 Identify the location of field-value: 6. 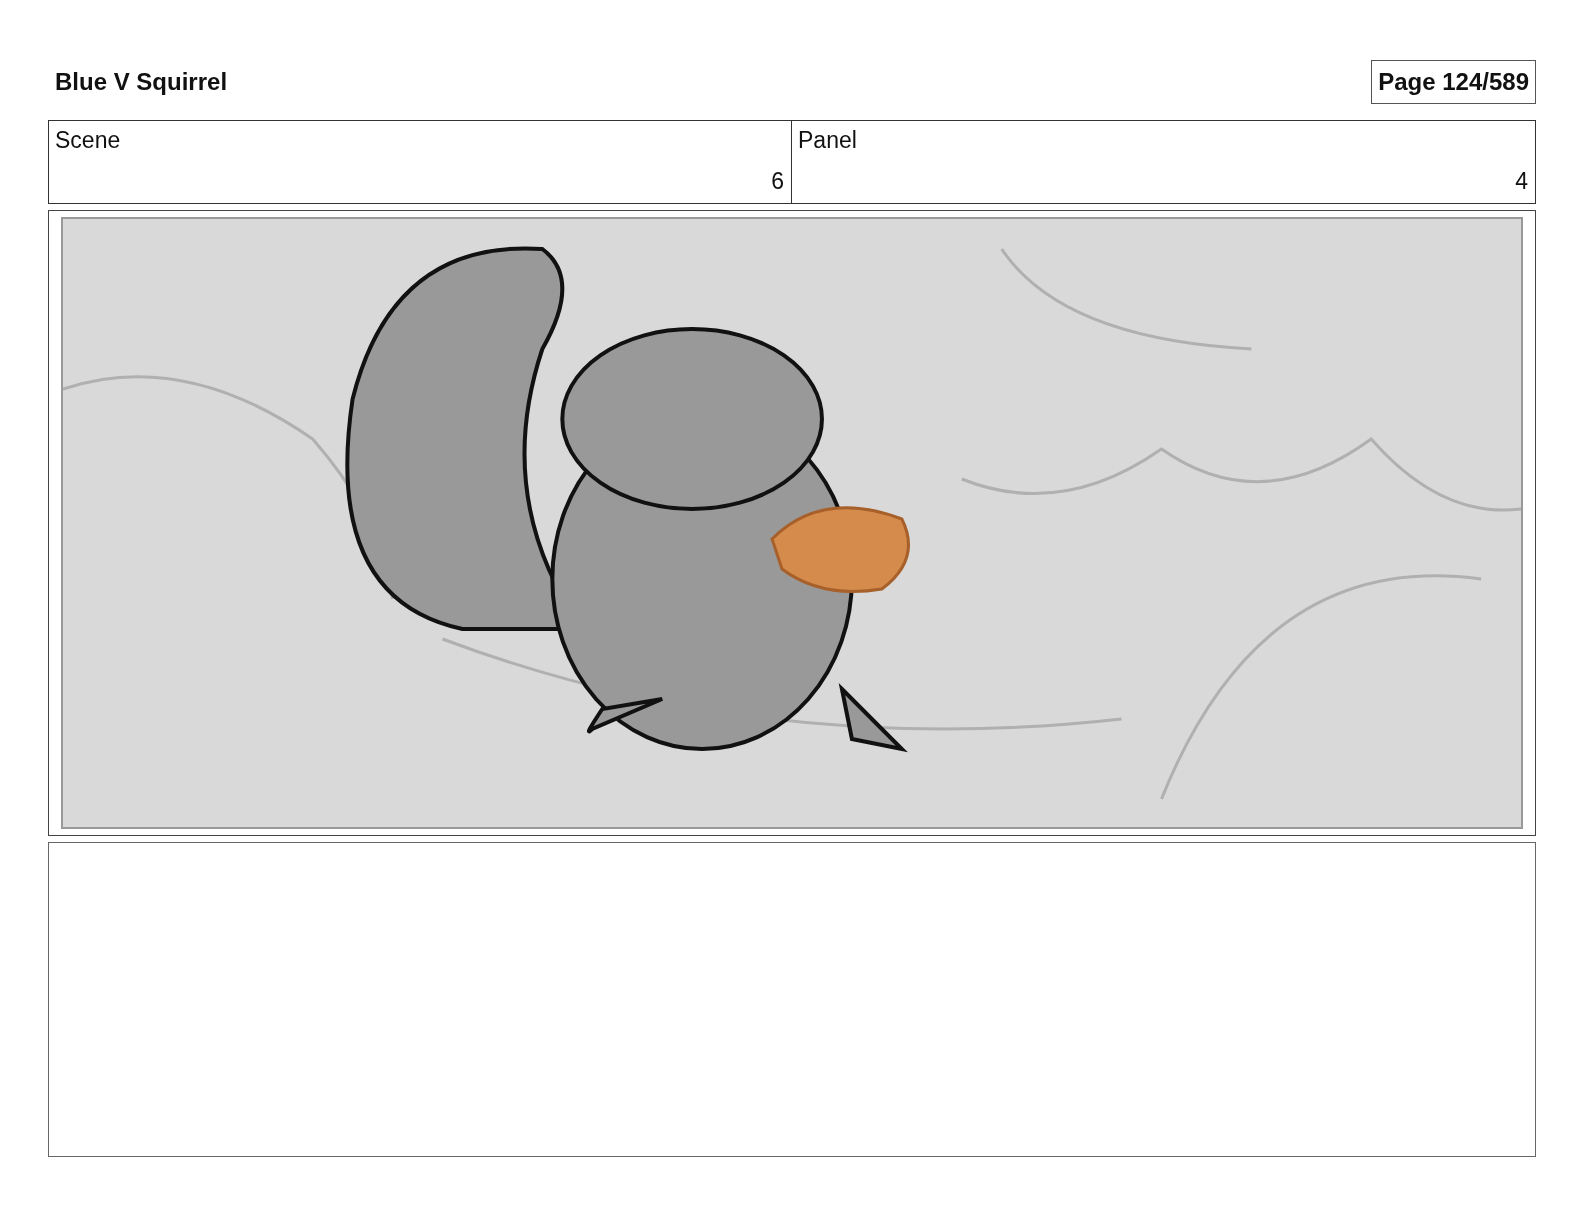
(777, 181).